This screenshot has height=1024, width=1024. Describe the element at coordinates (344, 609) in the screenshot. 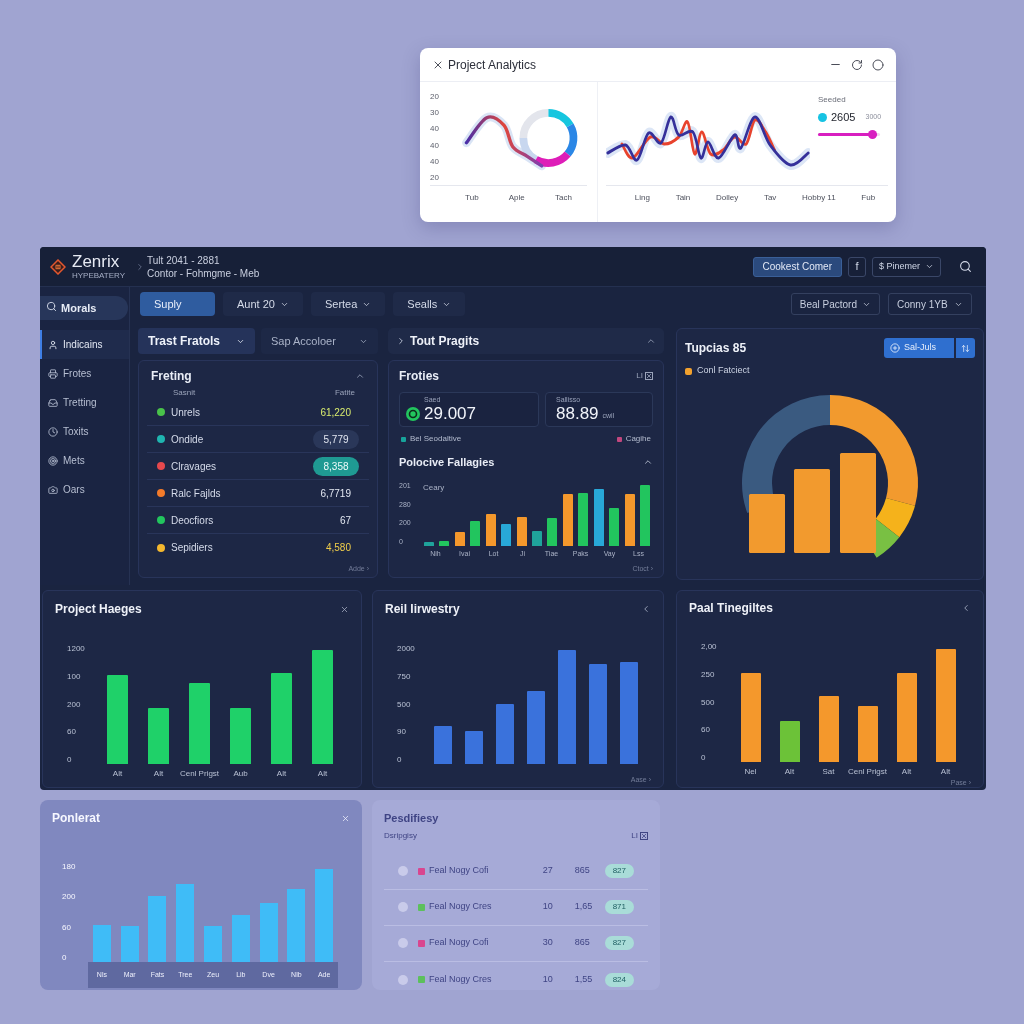

I see `close-icon` at that location.